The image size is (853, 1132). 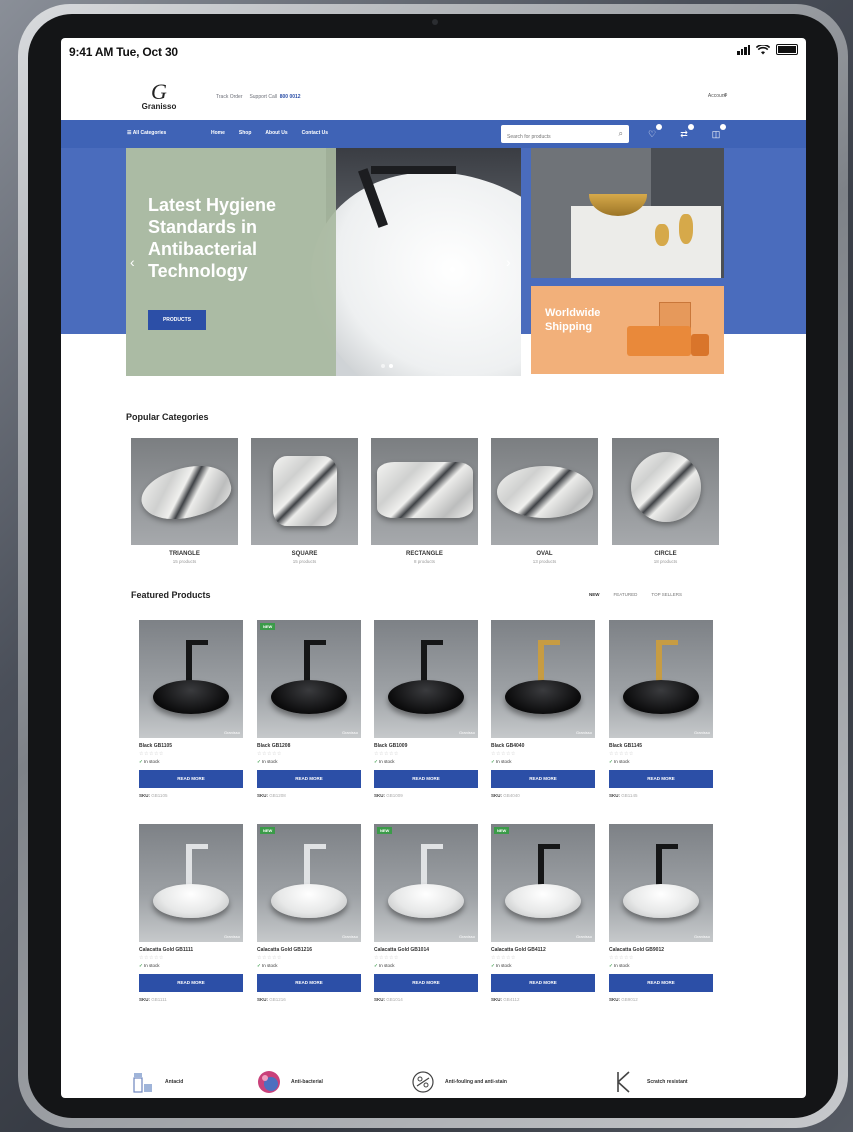 I want to click on signal-icon, so click(x=743, y=49).